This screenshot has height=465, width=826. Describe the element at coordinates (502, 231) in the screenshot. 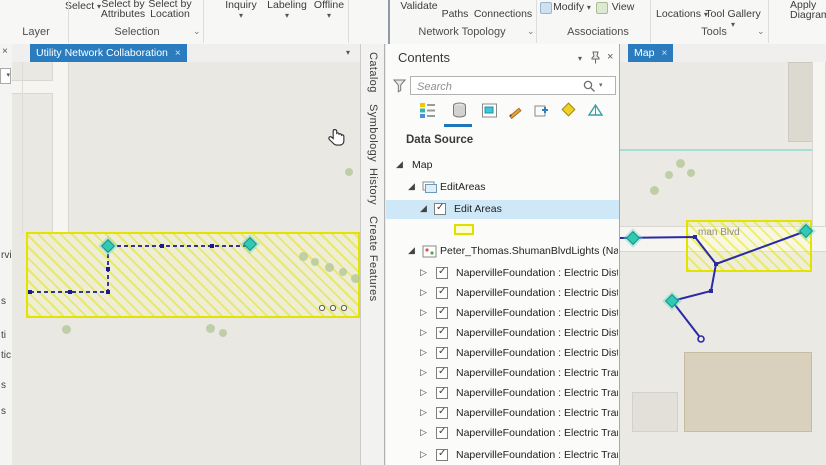

I see `tree-node-symbol` at that location.